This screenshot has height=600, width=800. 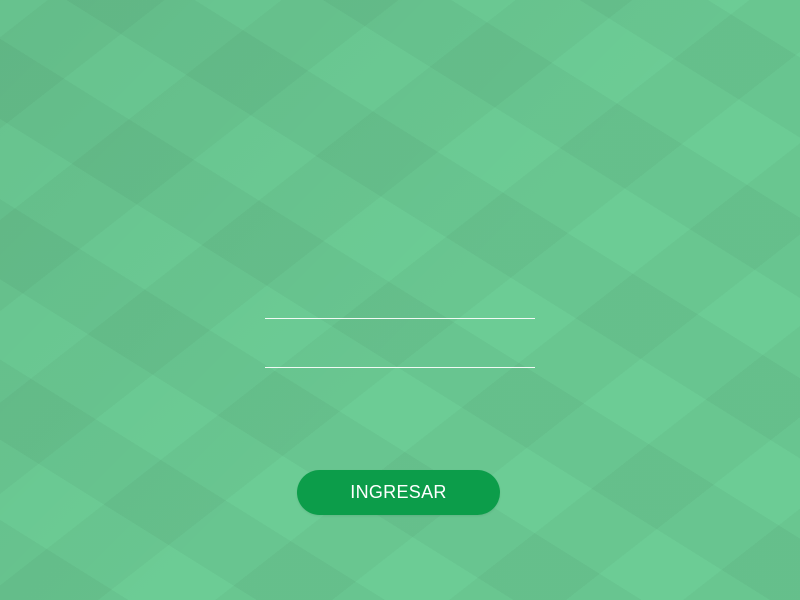 I want to click on username-field, so click(x=400, y=301).